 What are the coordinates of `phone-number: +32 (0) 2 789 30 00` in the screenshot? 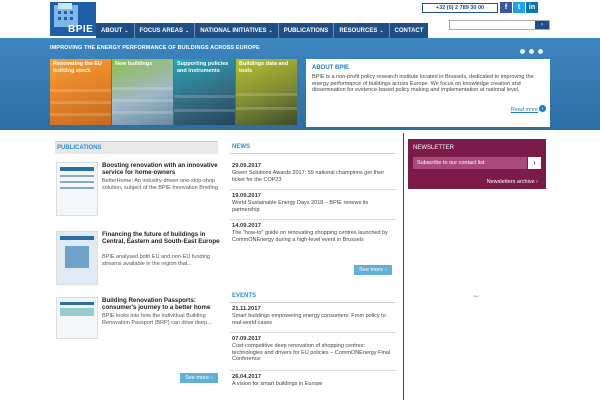 It's located at (460, 8).